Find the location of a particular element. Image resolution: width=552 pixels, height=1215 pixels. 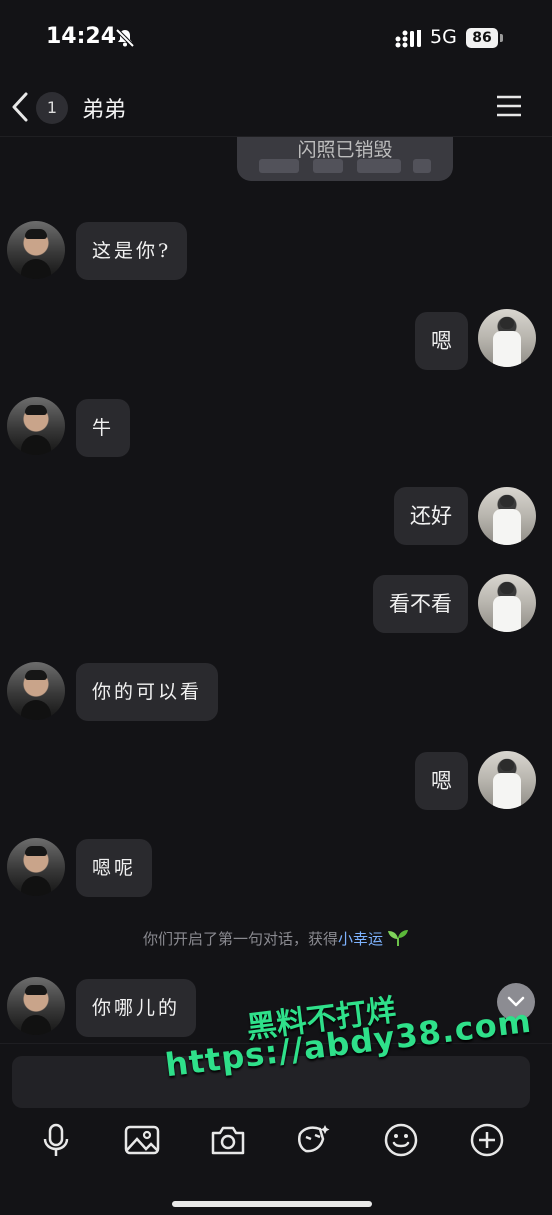

system-notice-text: 你们开启了第一句对话，获得 is located at coordinates (240, 939).